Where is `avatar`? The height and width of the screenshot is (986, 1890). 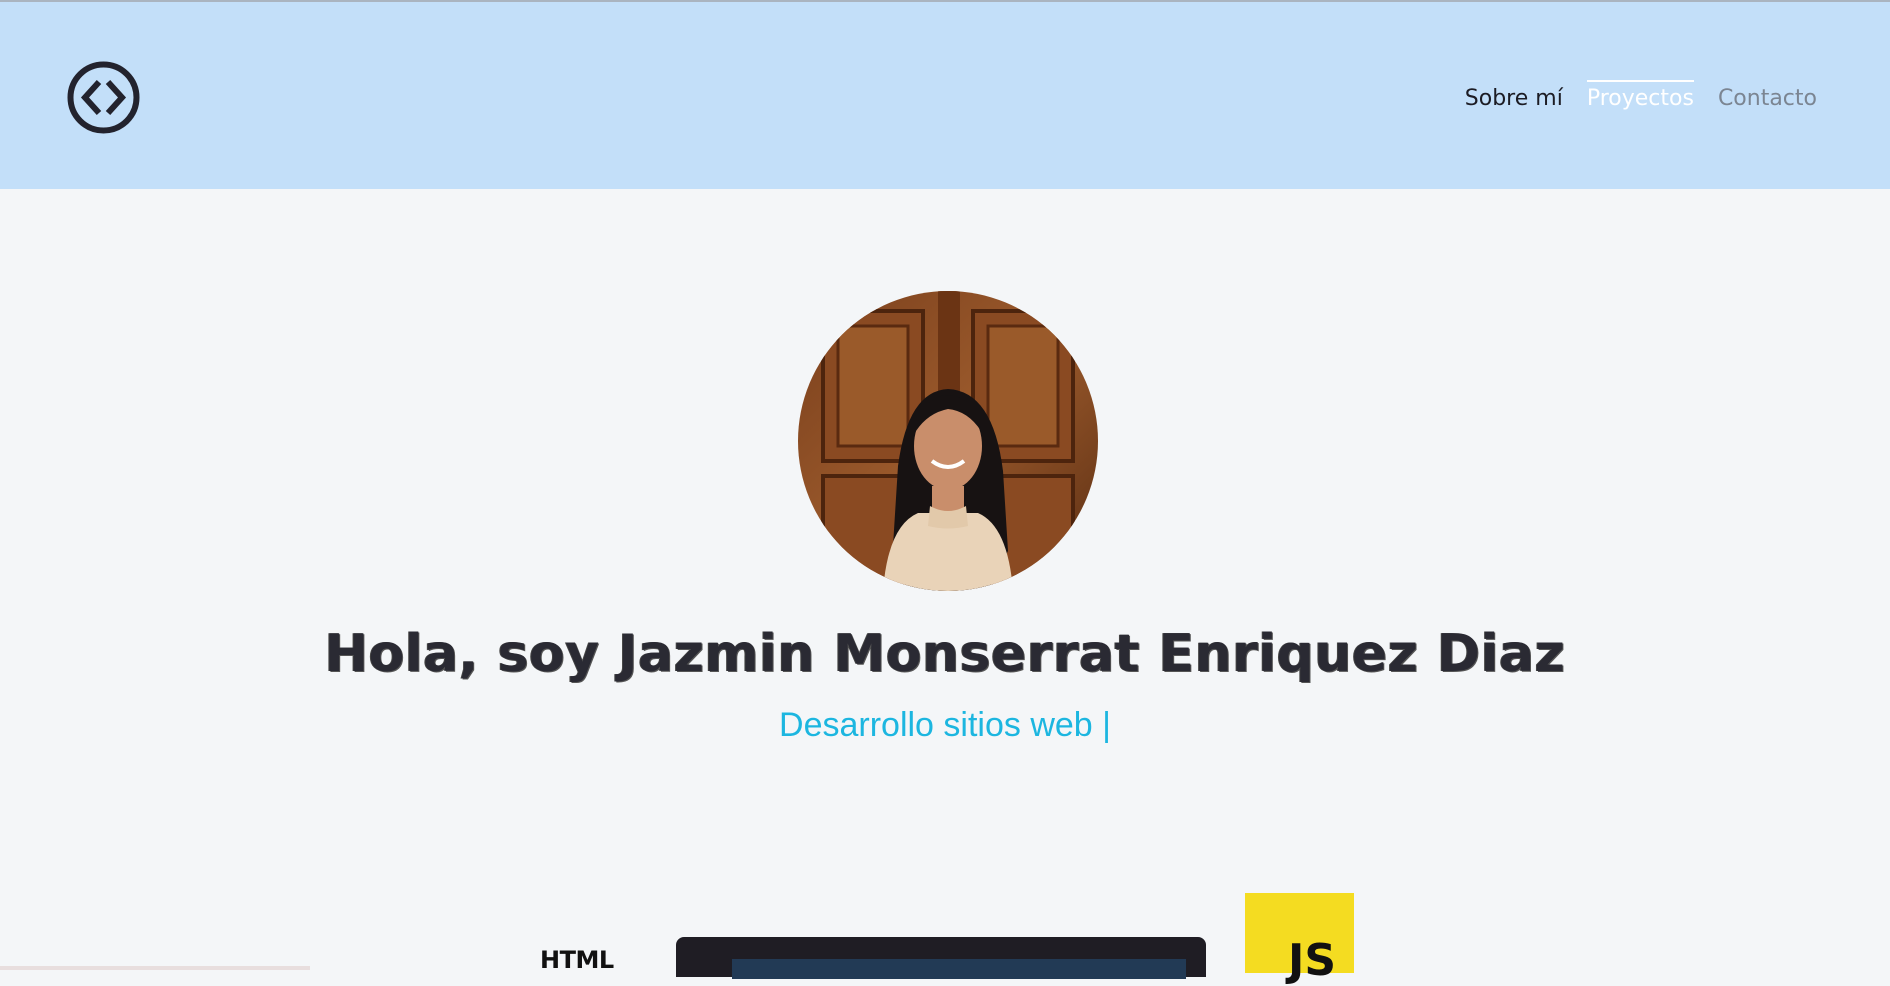
avatar is located at coordinates (948, 441).